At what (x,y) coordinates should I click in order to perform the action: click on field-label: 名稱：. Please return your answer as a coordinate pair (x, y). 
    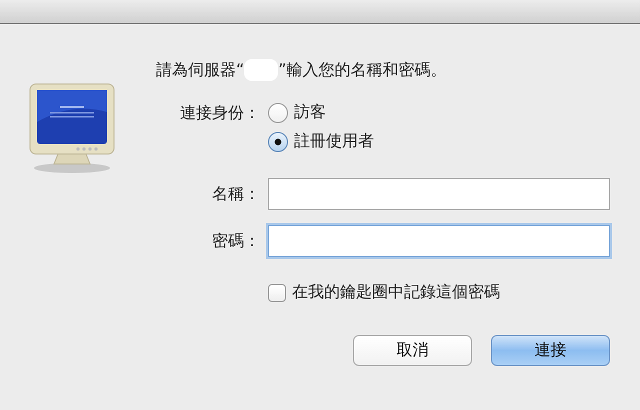
    Looking at the image, I should click on (235, 194).